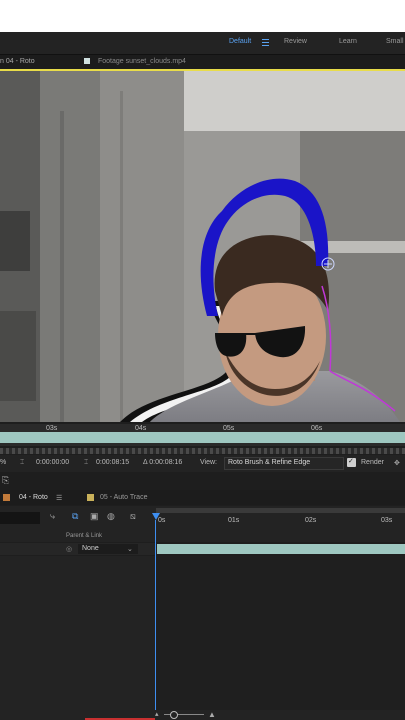 The width and height of the screenshot is (405, 720). Describe the element at coordinates (202, 715) in the screenshot. I see `timeline-zoom-bar: ▴ ▲` at that location.